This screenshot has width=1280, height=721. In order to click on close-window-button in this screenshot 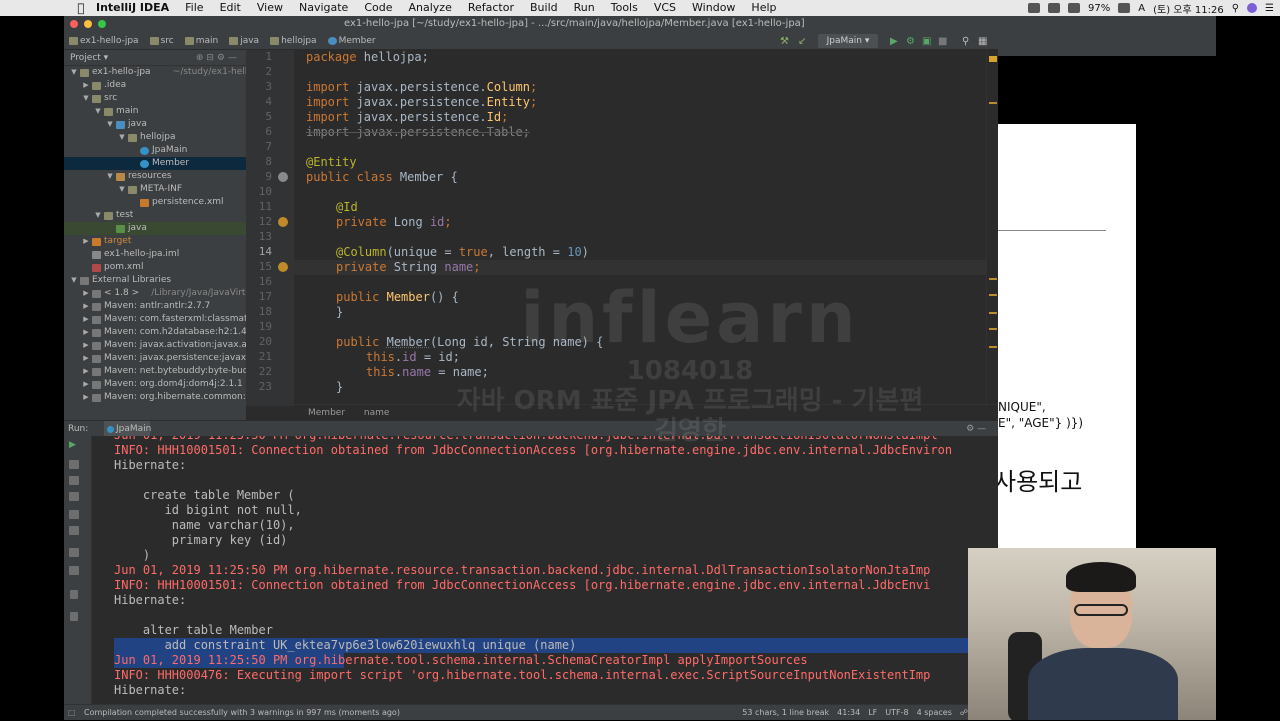, I will do `click(74, 24)`.